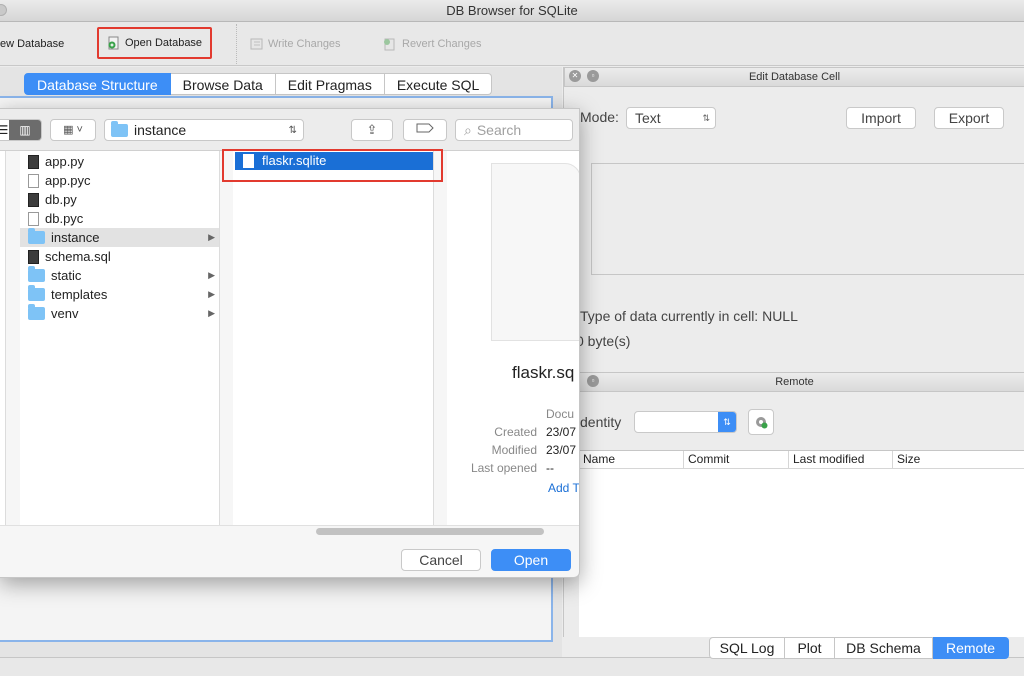 The width and height of the screenshot is (1024, 676). I want to click on column-last-modified: Last modified, so click(826, 459).